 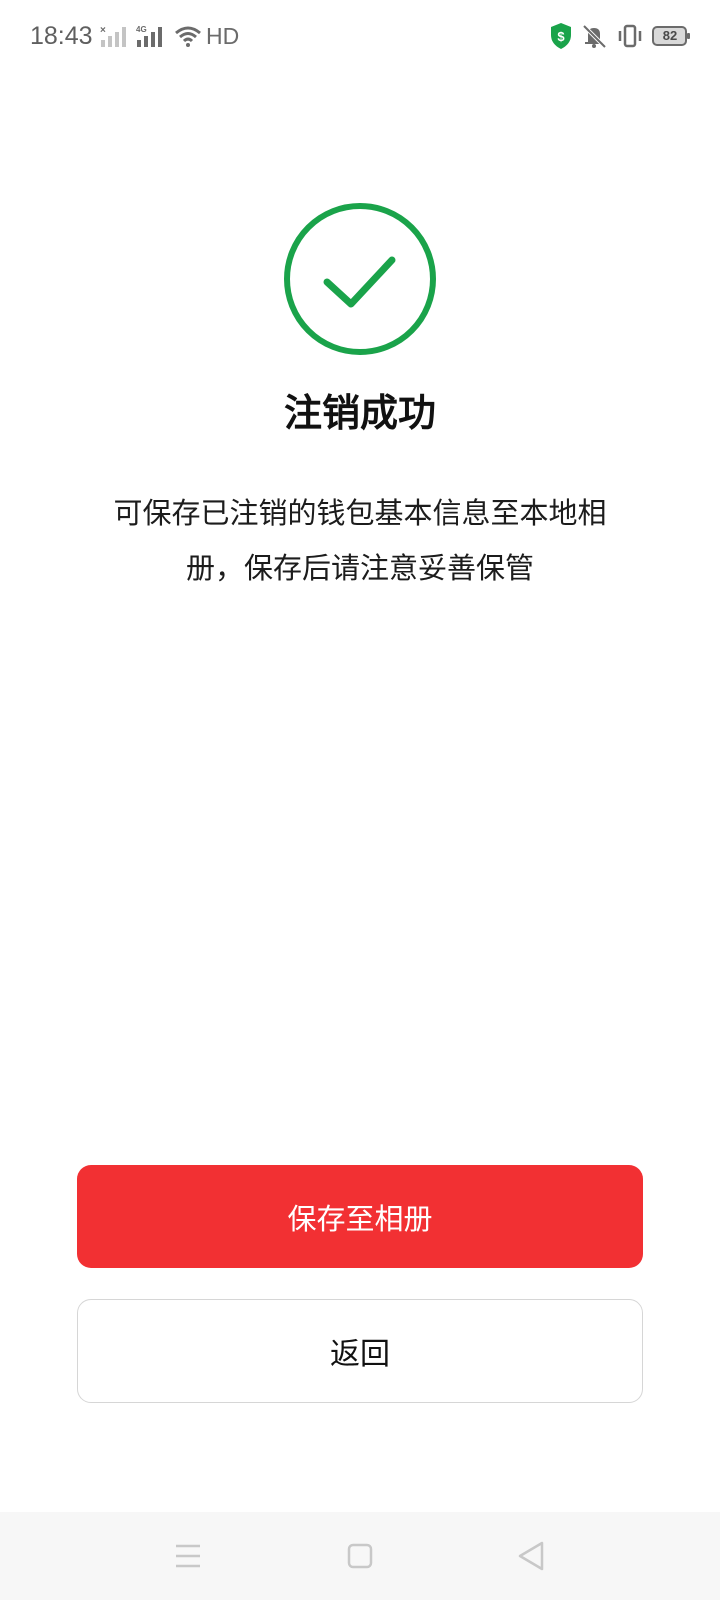 I want to click on check-circle-icon, so click(x=360, y=279).